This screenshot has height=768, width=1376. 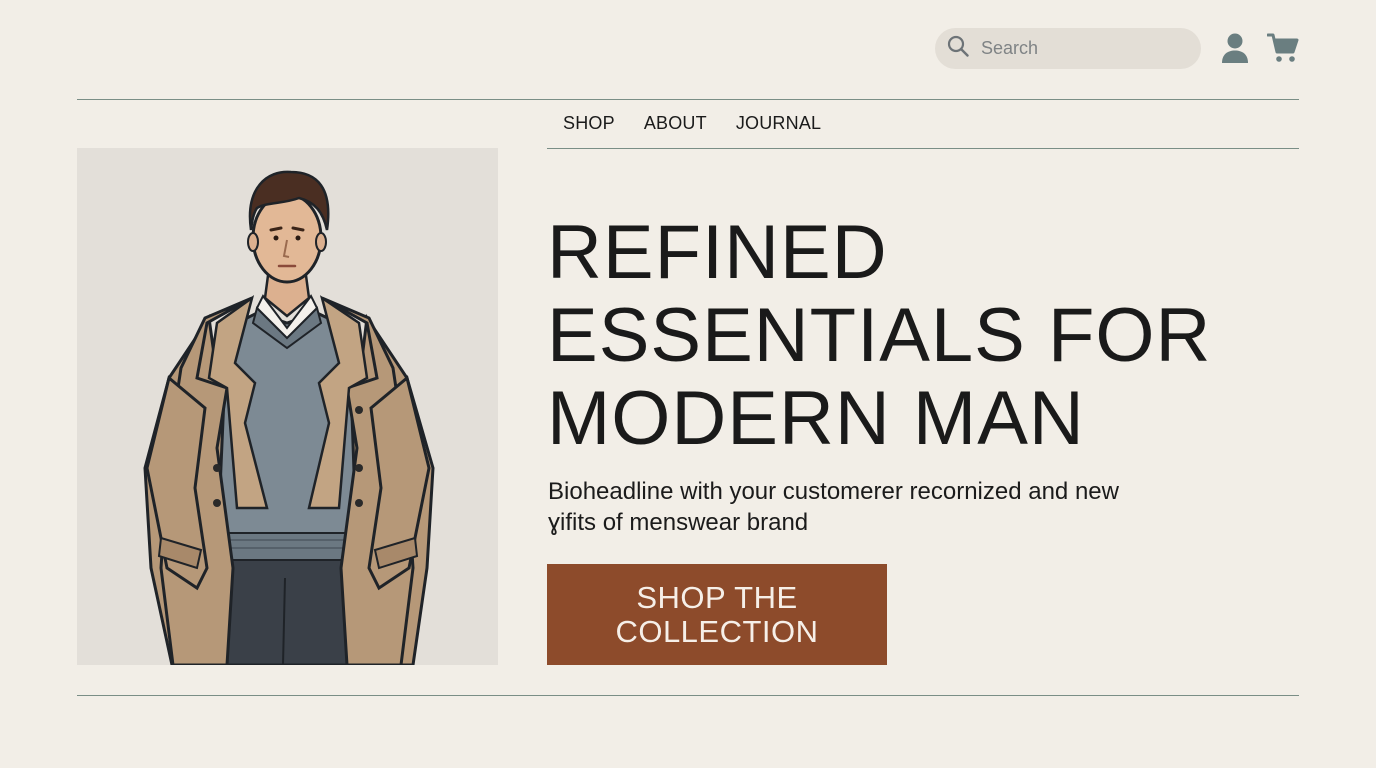 What do you see at coordinates (879, 335) in the screenshot?
I see `headline-line-2: ESSENTIALS FOR` at bounding box center [879, 335].